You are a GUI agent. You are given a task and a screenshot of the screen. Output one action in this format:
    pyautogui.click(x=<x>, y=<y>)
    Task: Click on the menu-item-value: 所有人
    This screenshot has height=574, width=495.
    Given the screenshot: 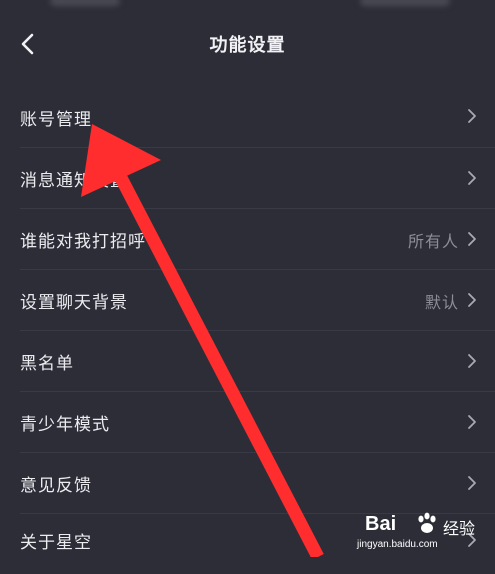 What is the action you would take?
    pyautogui.click(x=433, y=241)
    